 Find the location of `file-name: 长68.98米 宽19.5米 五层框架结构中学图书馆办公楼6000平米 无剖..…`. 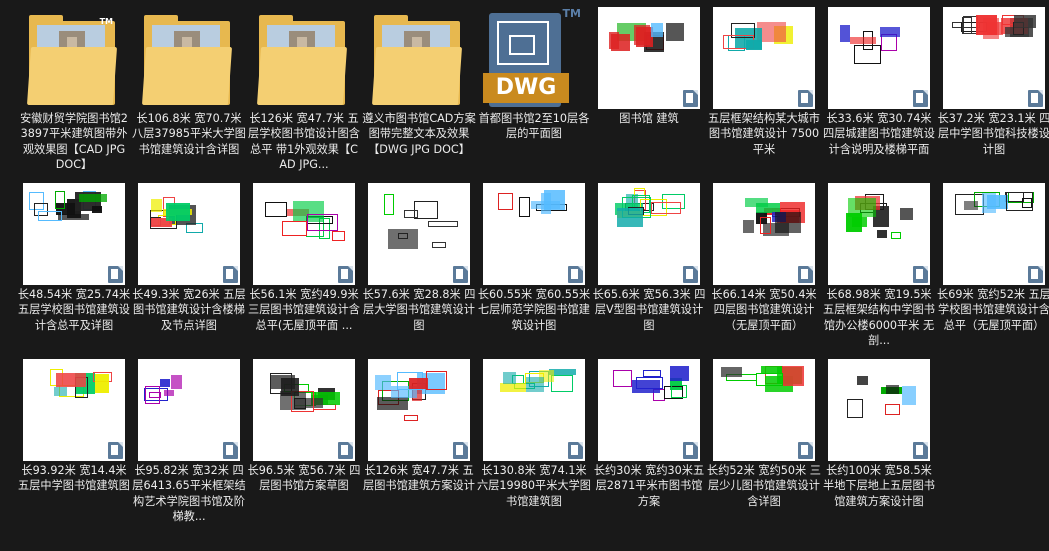

file-name: 长68.98米 宽19.5米 五层框架结构中学图书馆办公楼6000平米 无剖..… is located at coordinates (879, 318).